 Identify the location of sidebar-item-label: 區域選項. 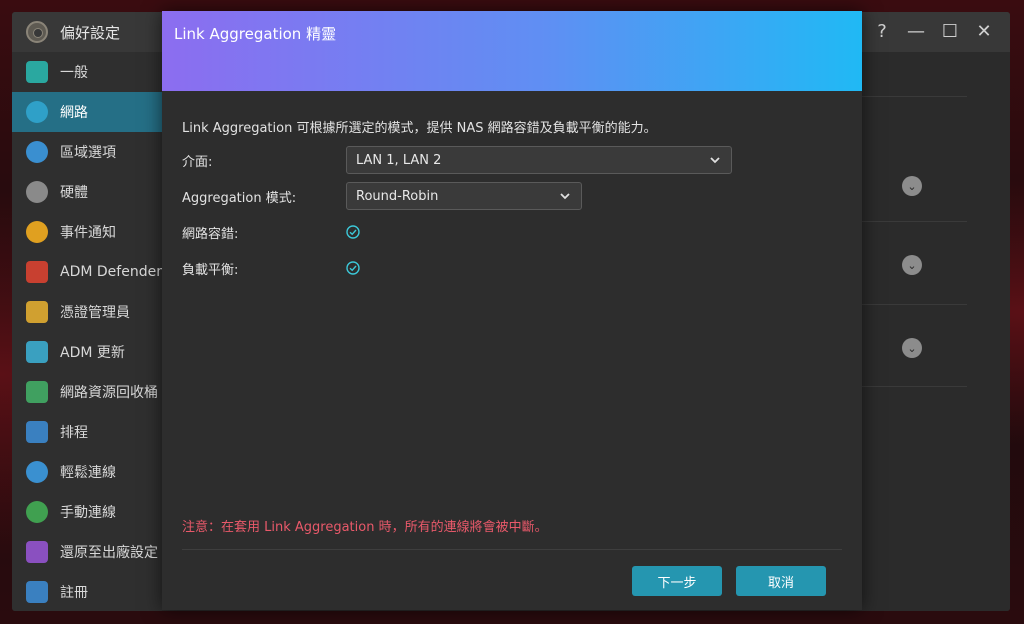
(88, 153).